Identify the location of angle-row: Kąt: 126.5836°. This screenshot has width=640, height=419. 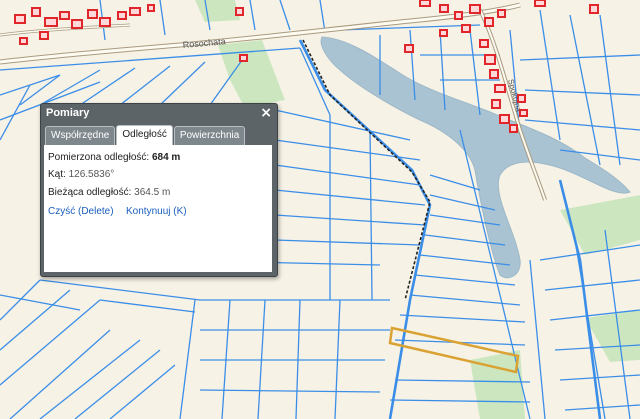
(81, 174).